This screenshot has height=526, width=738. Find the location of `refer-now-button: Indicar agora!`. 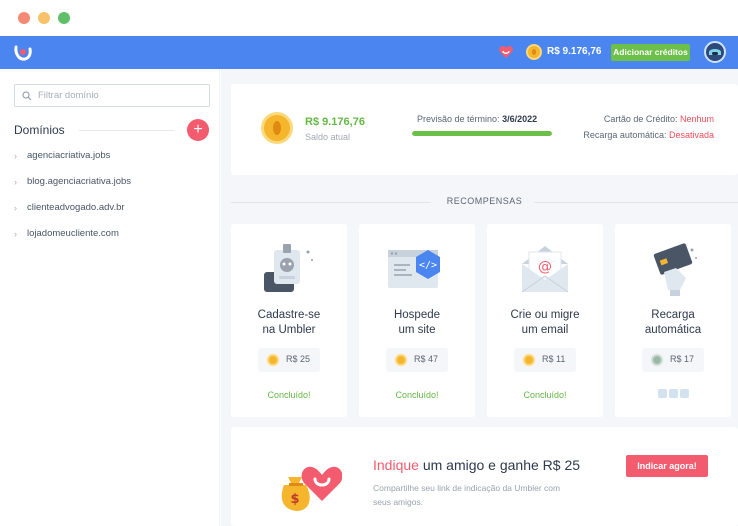

refer-now-button: Indicar agora! is located at coordinates (667, 466).